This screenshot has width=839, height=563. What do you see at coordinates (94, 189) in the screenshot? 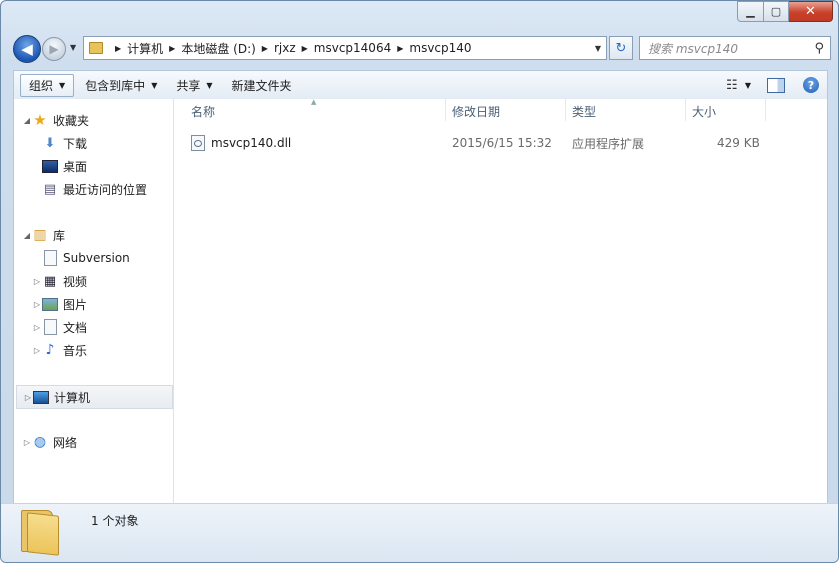
I see `sidebar-item-recent-places: ▤ 最近访问的位置` at bounding box center [94, 189].